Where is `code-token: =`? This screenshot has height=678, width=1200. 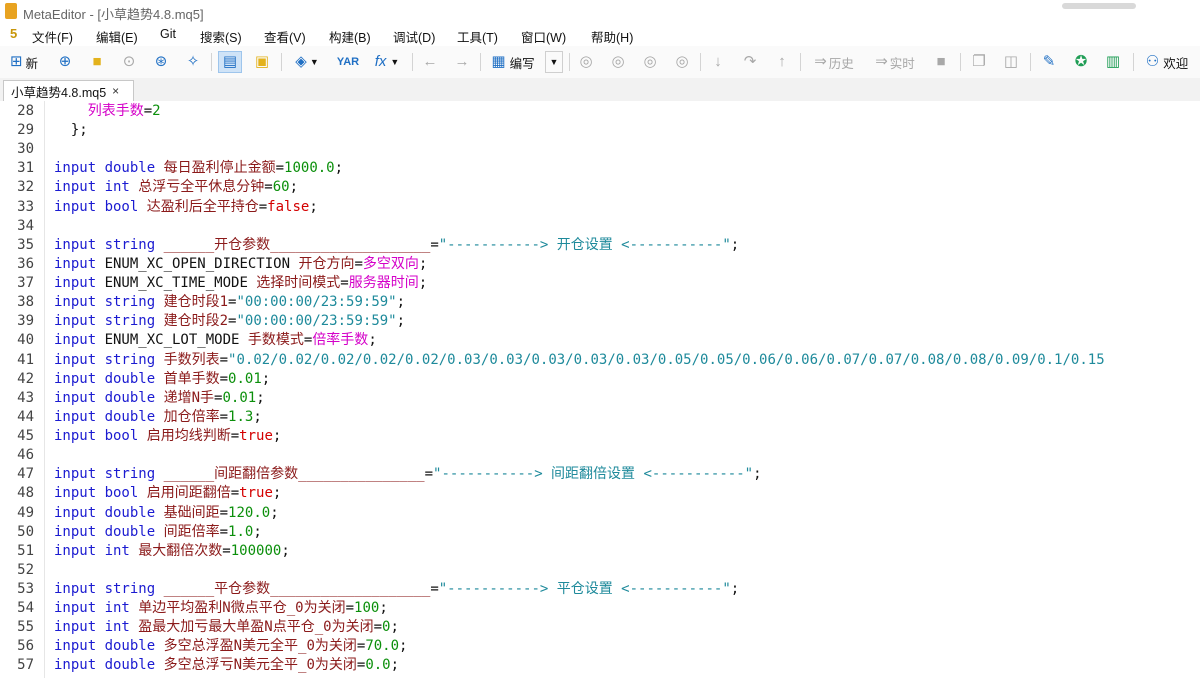
code-token: = is located at coordinates (224, 378).